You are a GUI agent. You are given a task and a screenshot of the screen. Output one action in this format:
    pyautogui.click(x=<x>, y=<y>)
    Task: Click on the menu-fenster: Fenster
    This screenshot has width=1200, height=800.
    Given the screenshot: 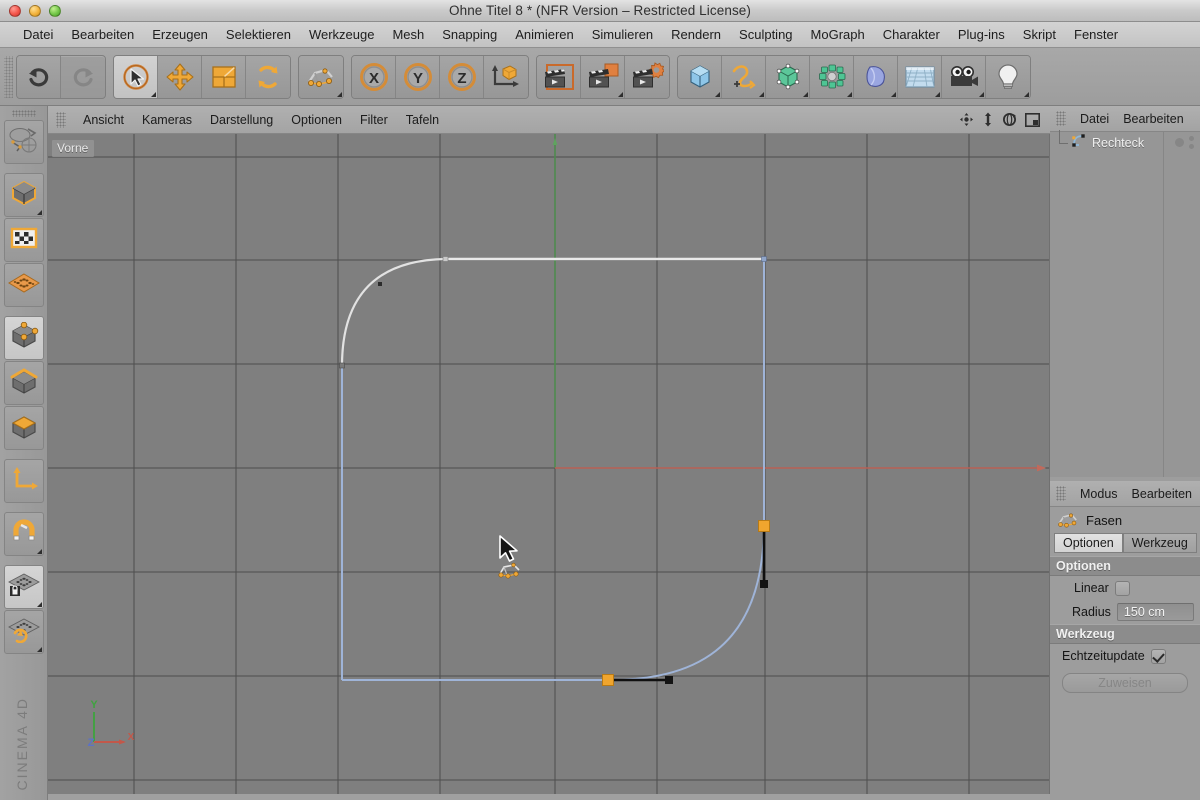 What is the action you would take?
    pyautogui.click(x=1096, y=34)
    